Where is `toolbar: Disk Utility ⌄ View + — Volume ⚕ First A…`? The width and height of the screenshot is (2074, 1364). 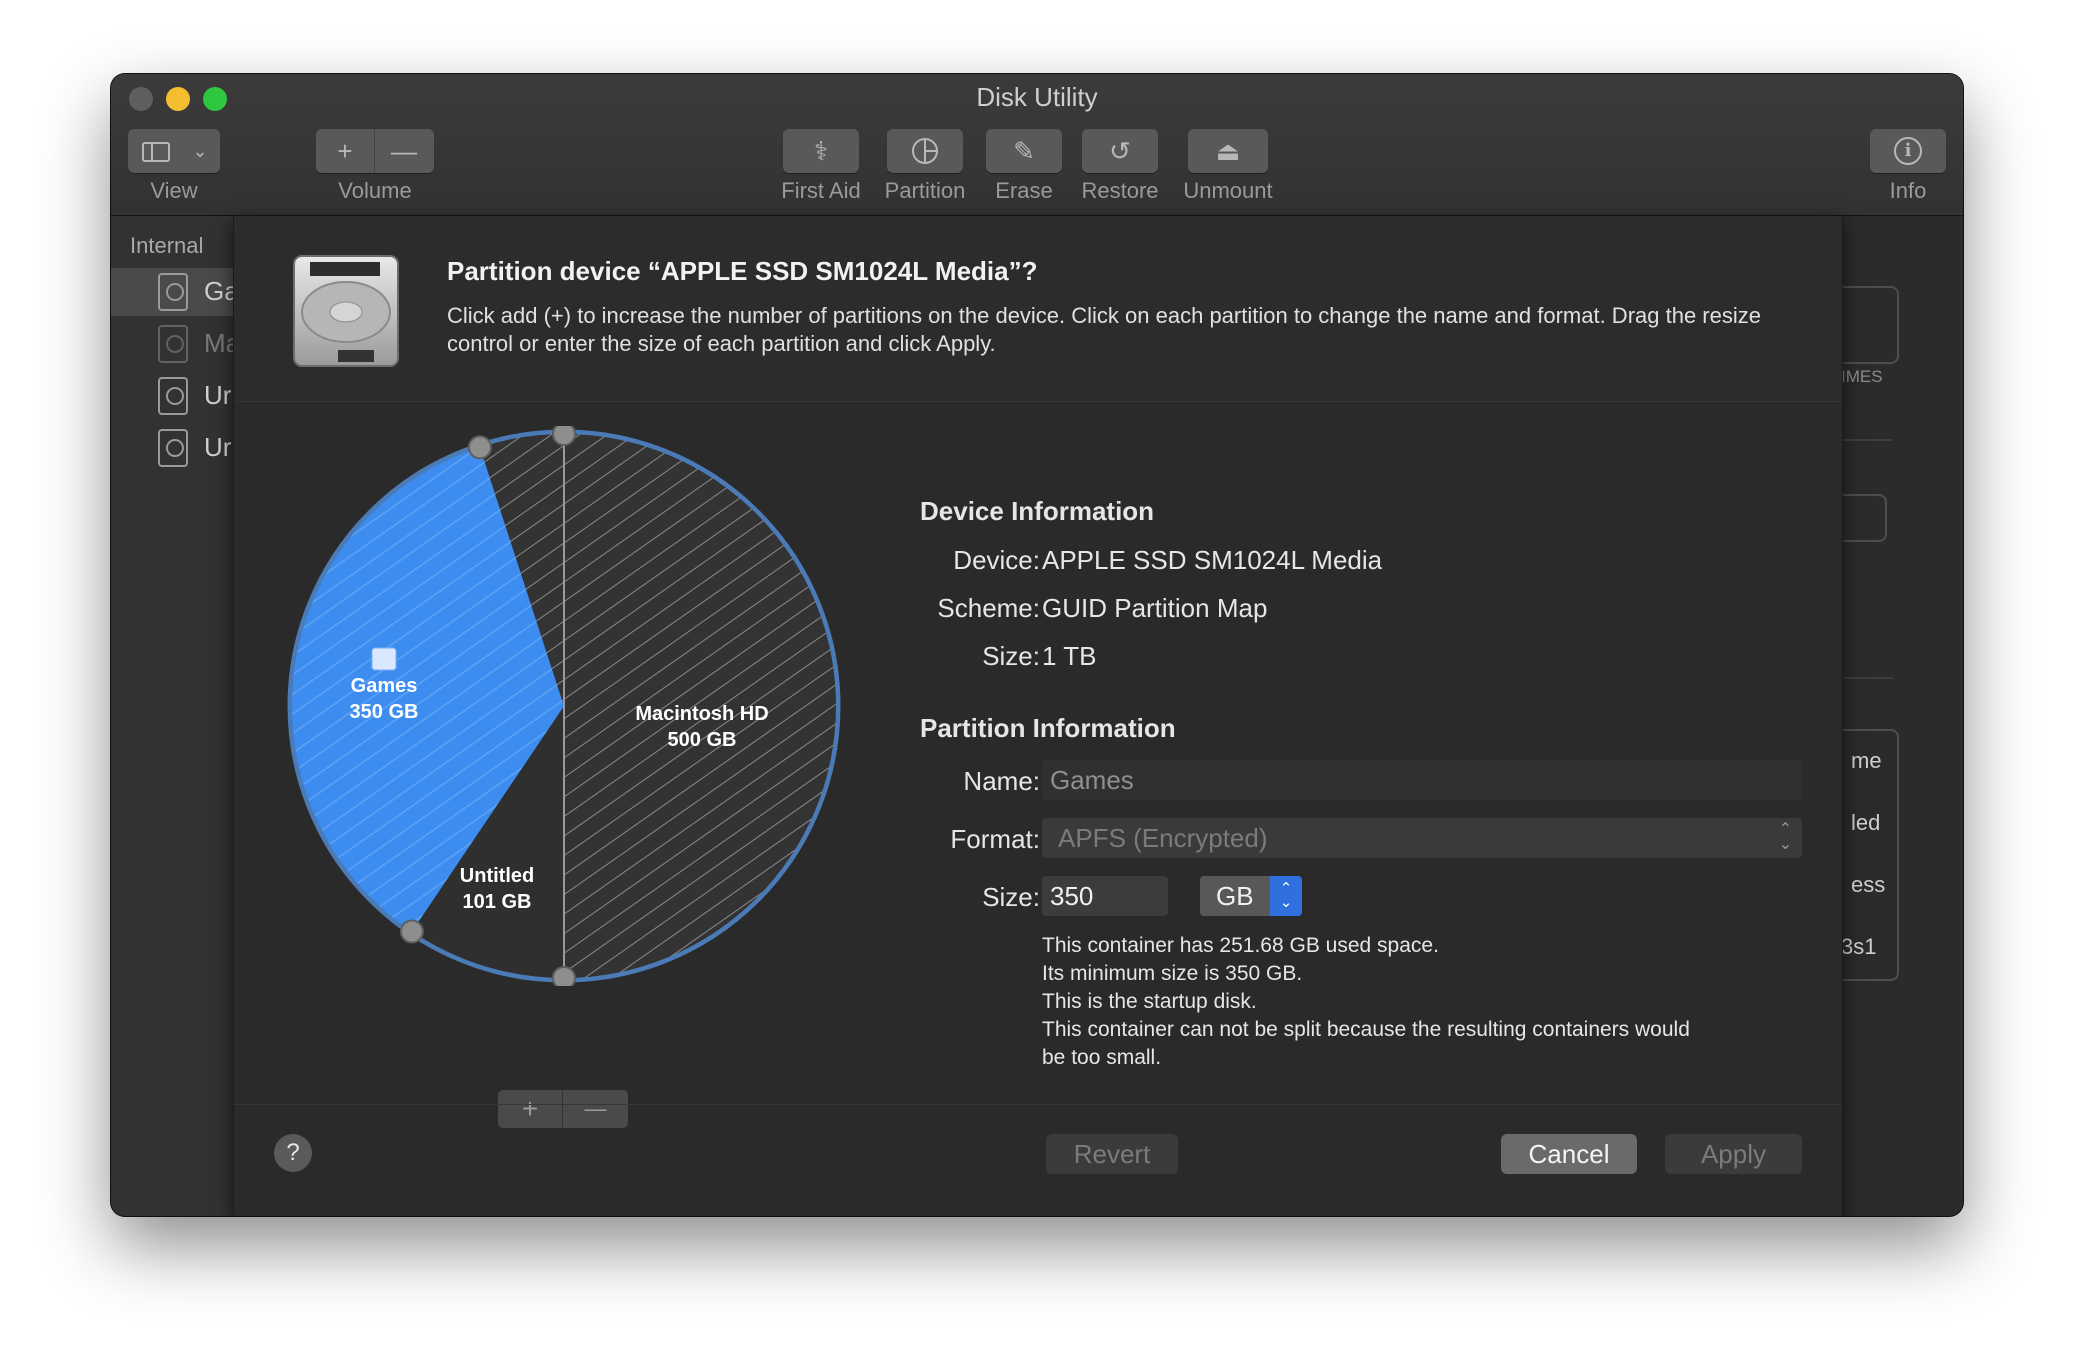
toolbar: Disk Utility ⌄ View + — Volume ⚕ First A… is located at coordinates (1037, 145).